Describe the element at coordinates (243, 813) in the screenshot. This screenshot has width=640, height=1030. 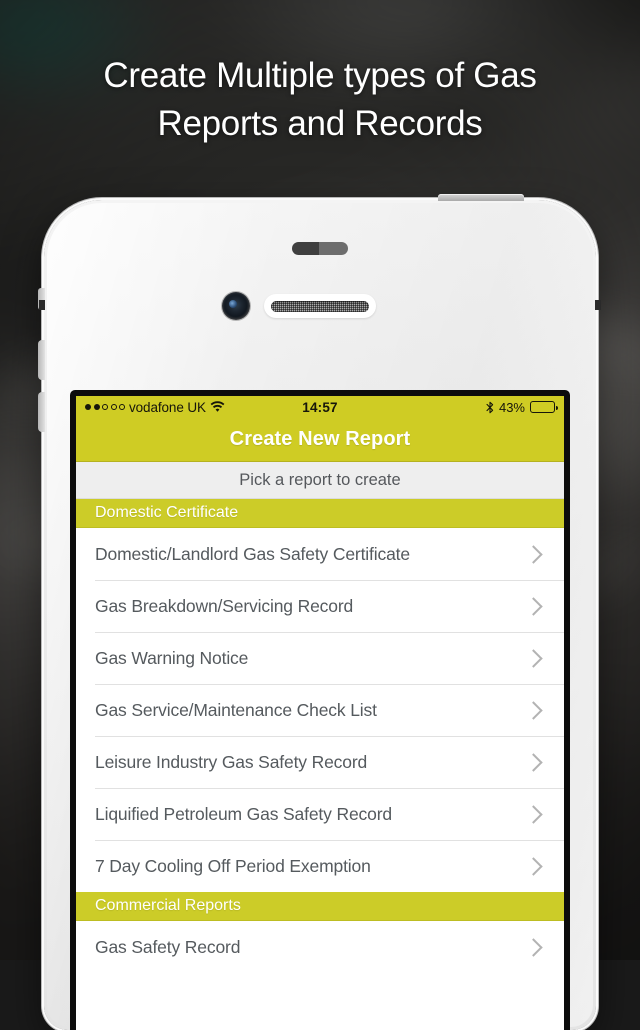
I see `list-item-label: Liquified Petroleum Gas Safety Record` at that location.